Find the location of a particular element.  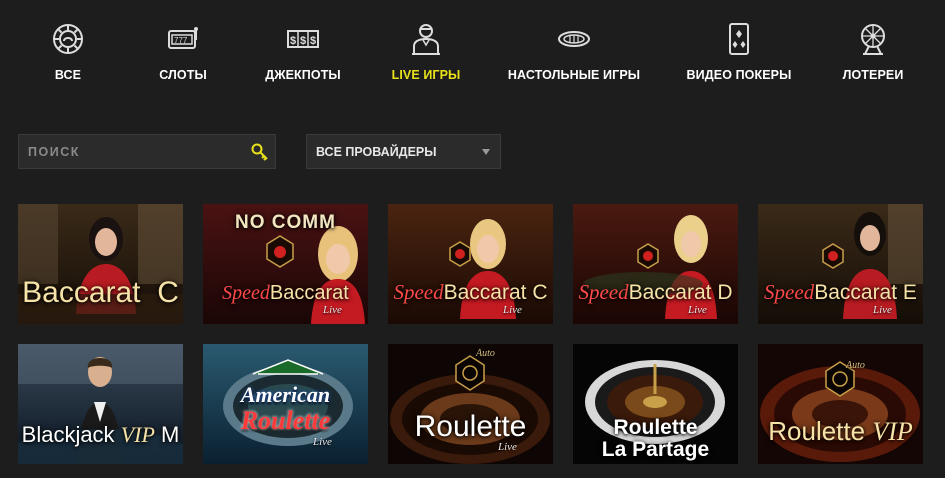

provider-select-value: ВСЕ ПРОВАЙДЕРЫ is located at coordinates (376, 151).